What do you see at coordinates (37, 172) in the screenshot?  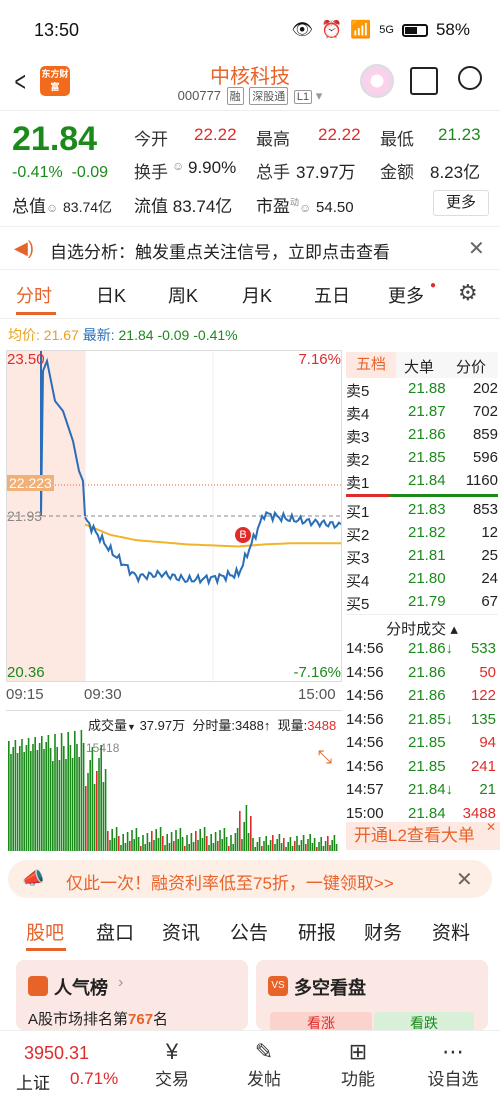 I see `change-pct: -0.41%` at bounding box center [37, 172].